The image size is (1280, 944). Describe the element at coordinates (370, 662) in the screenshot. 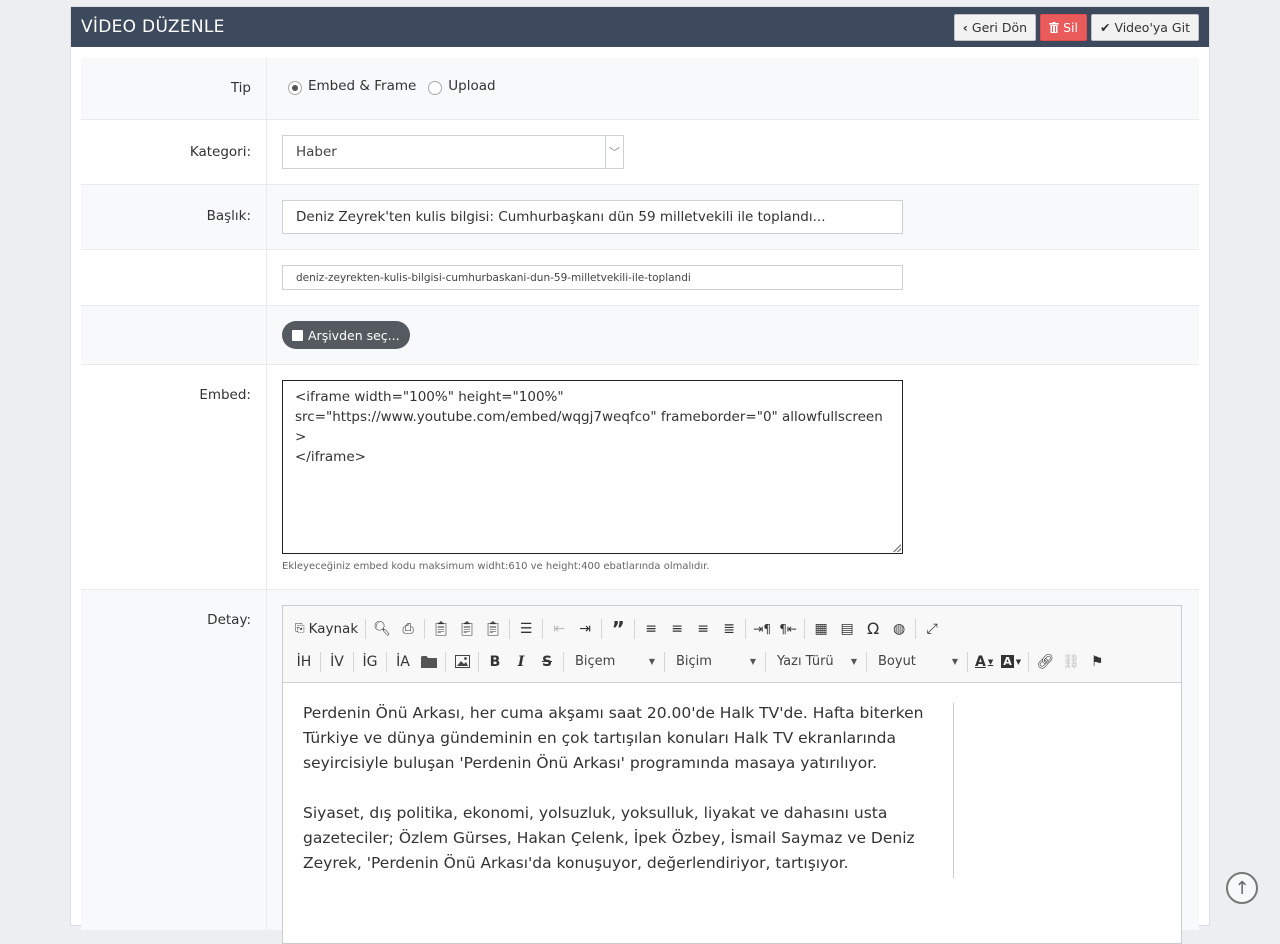

I see `heading-g-button: İG` at that location.